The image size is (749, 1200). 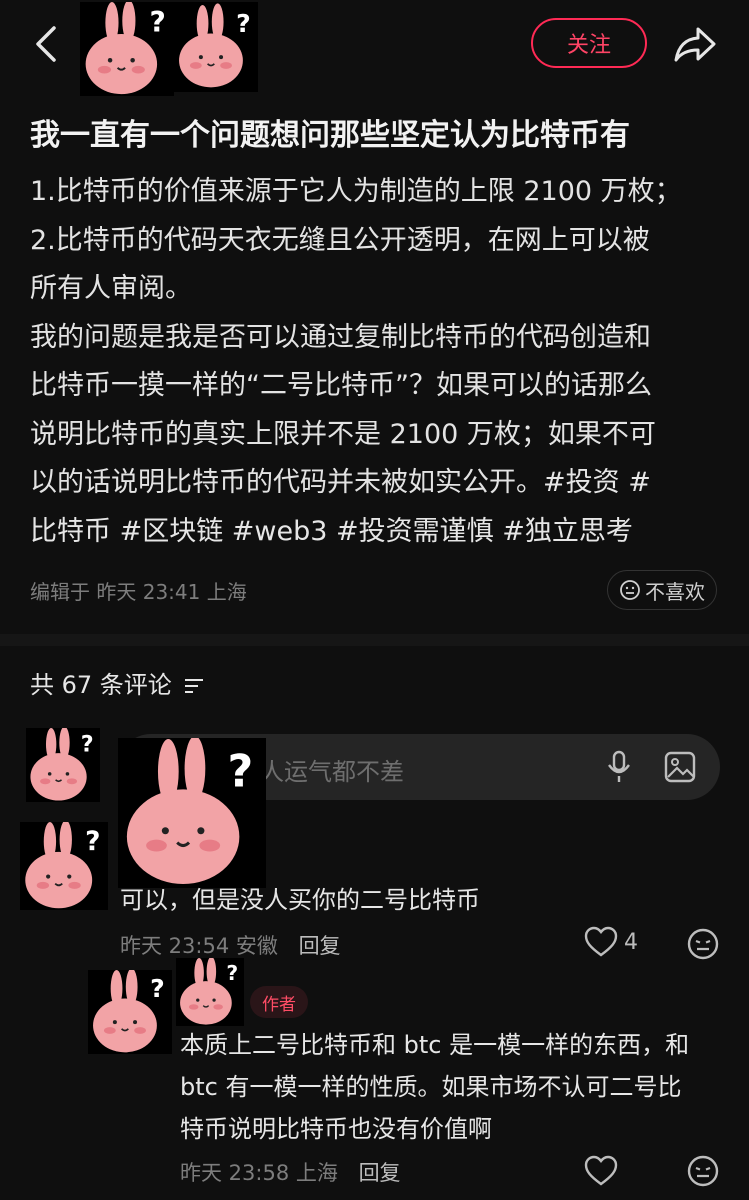 What do you see at coordinates (194, 686) in the screenshot?
I see `sort-icon` at bounding box center [194, 686].